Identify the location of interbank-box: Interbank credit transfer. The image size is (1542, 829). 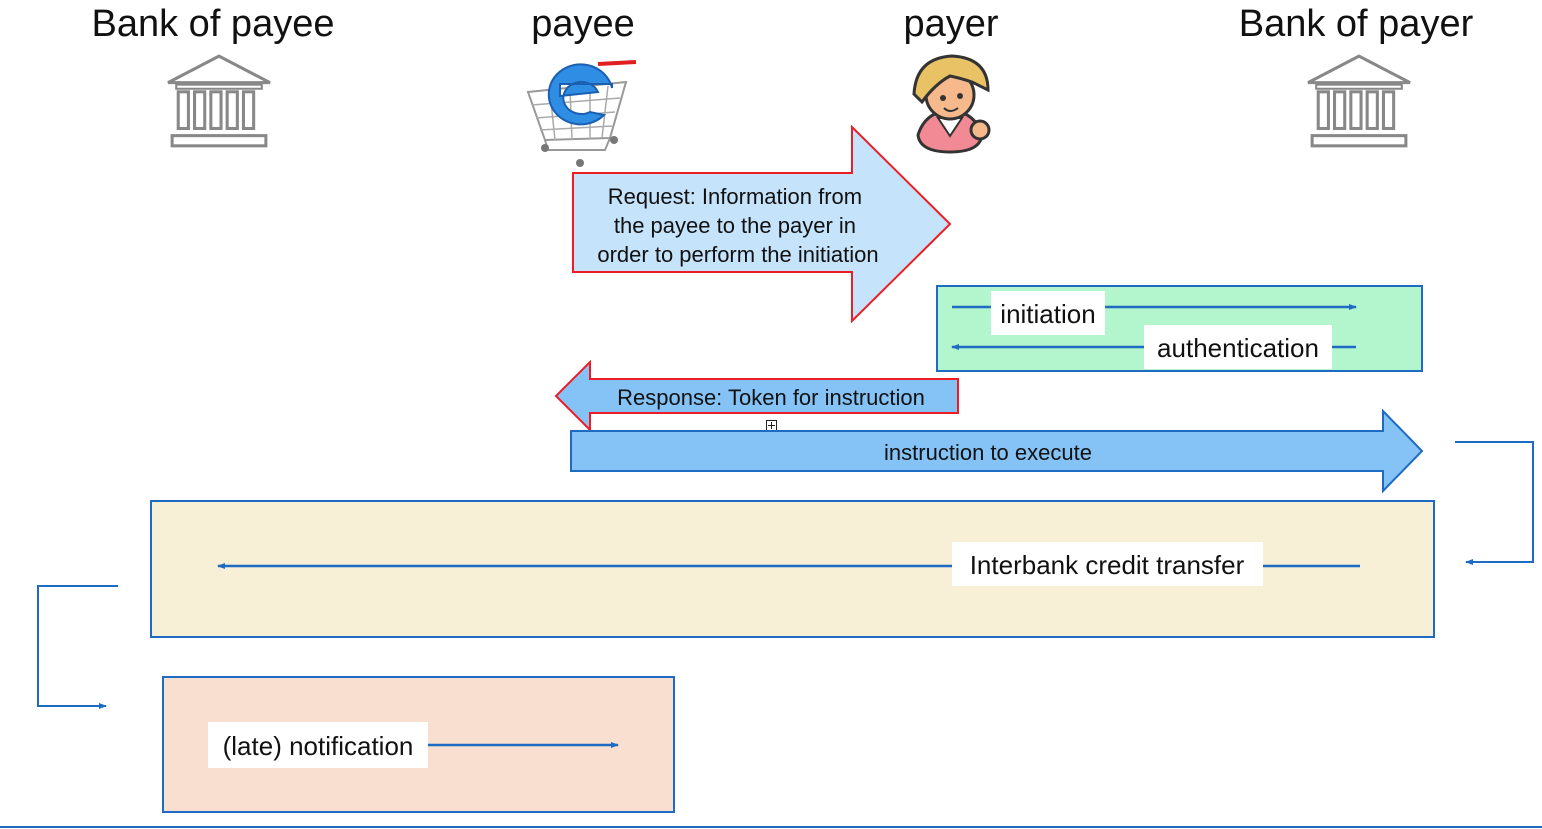
(792, 569).